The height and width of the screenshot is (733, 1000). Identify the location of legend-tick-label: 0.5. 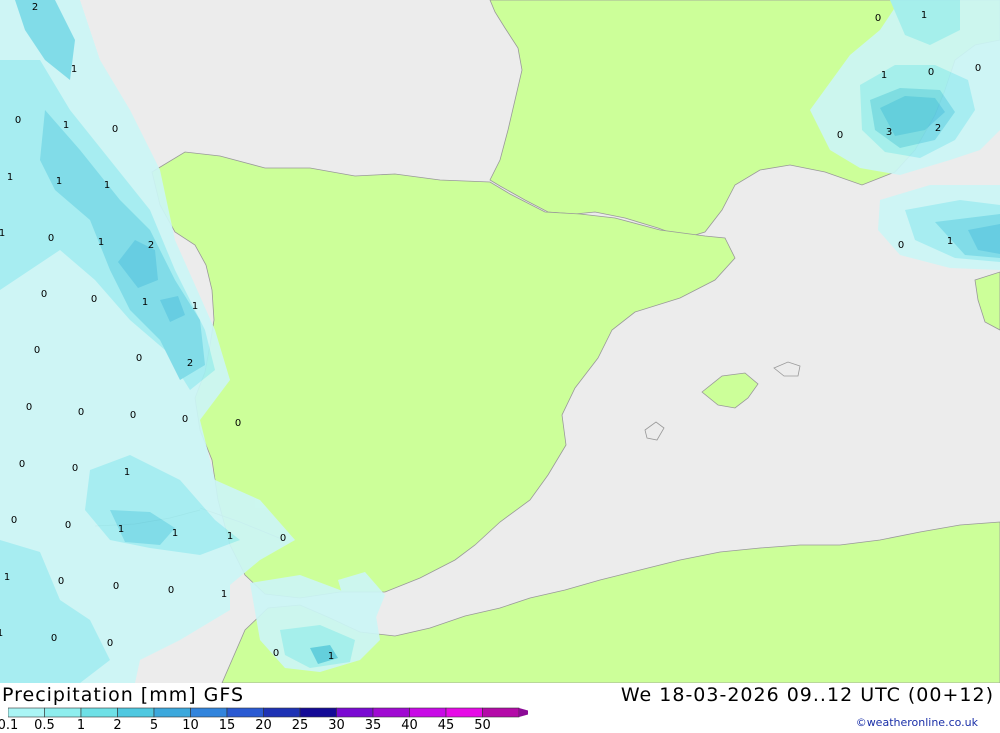
(44, 725).